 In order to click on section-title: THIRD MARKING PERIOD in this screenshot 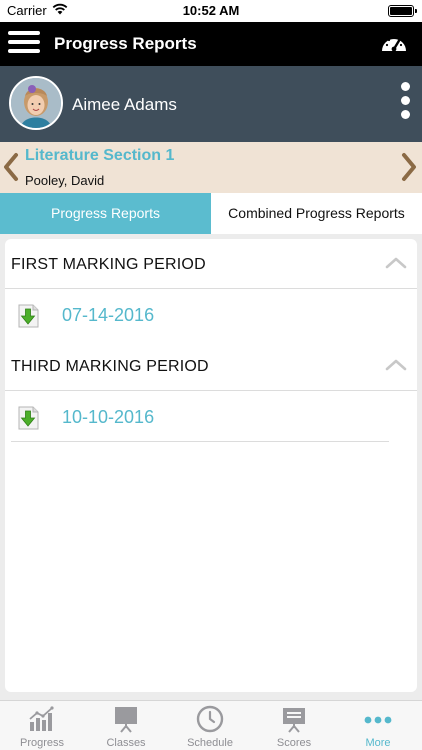, I will do `click(110, 366)`.